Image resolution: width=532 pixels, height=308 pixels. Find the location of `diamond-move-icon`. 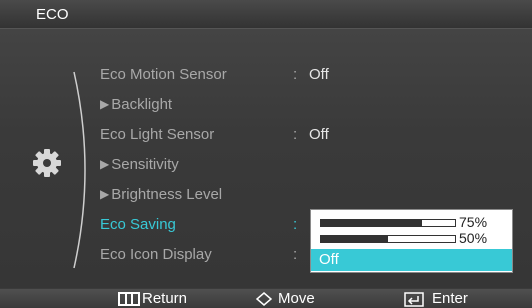

diamond-move-icon is located at coordinates (264, 299).